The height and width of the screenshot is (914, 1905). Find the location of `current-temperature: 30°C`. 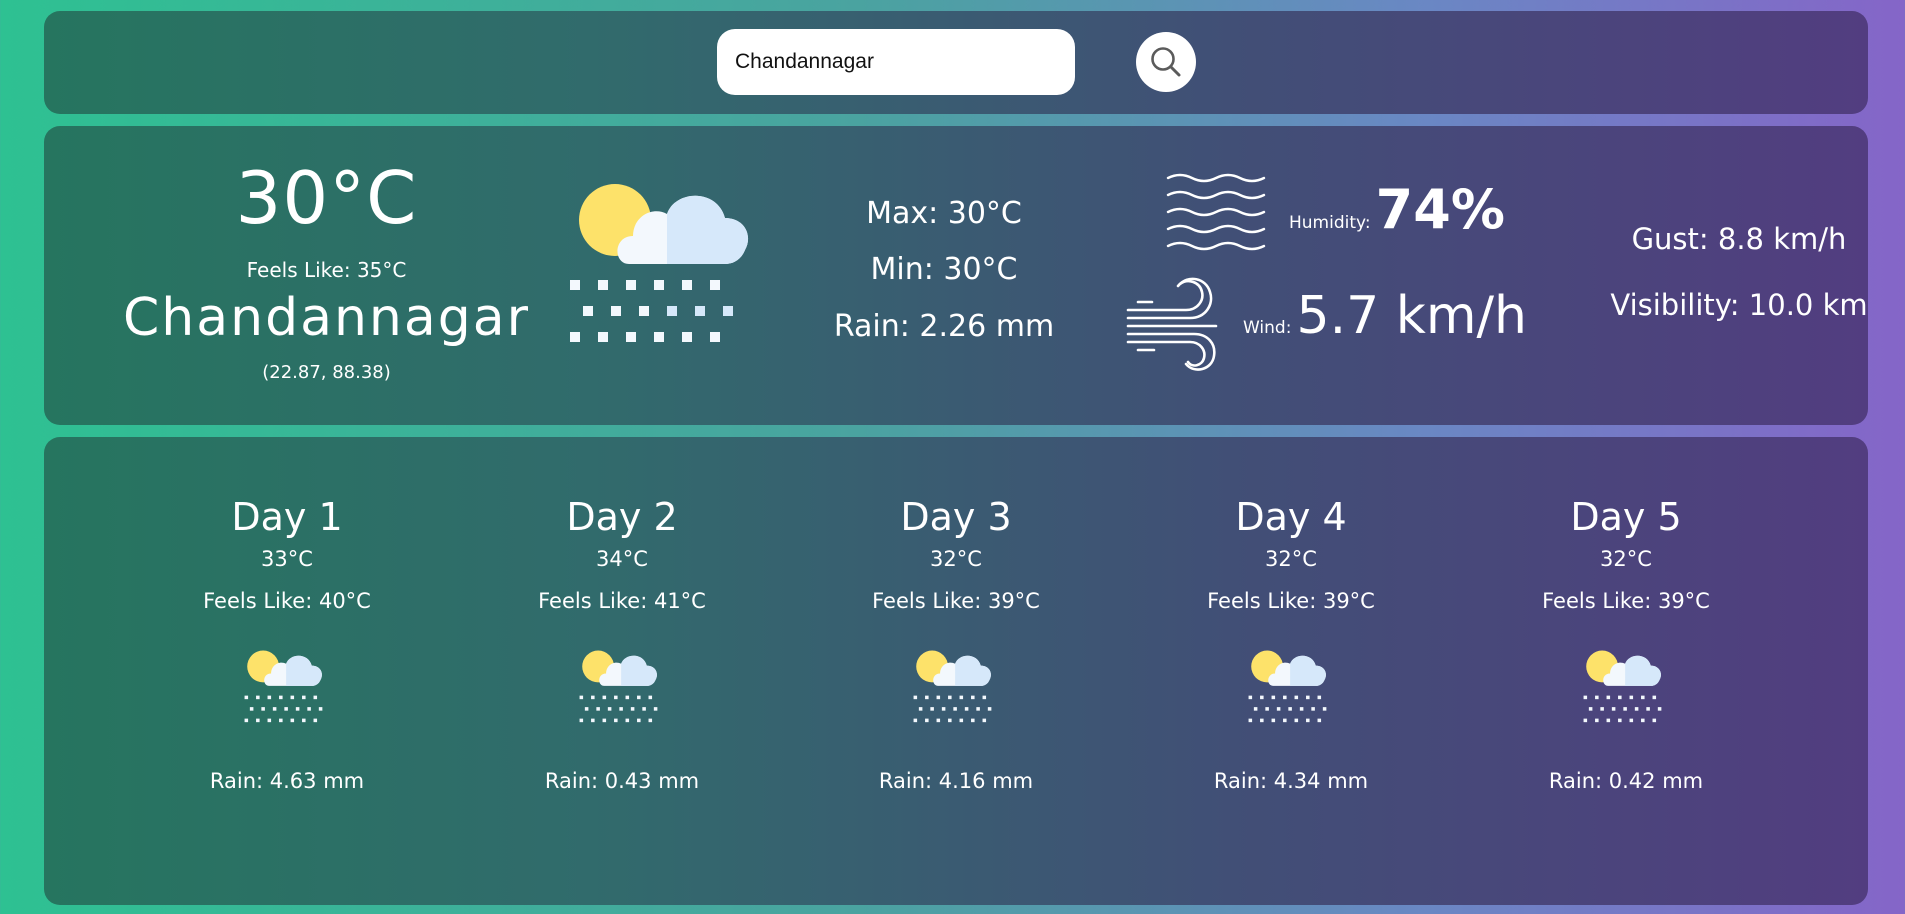

current-temperature: 30°C is located at coordinates (326, 198).